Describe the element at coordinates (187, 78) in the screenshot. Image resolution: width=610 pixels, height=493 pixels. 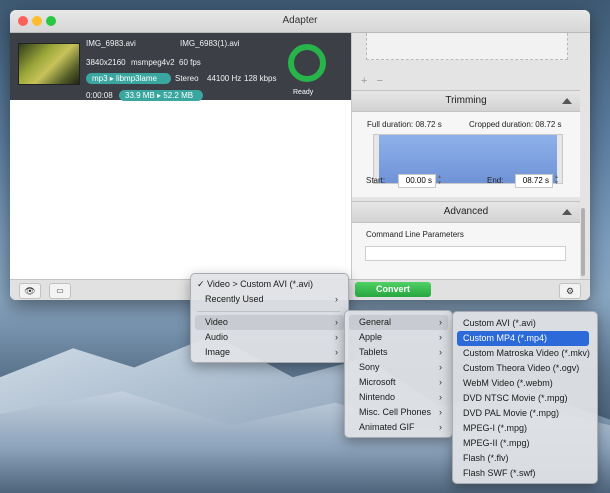
I see `channels-text: Stereo` at that location.